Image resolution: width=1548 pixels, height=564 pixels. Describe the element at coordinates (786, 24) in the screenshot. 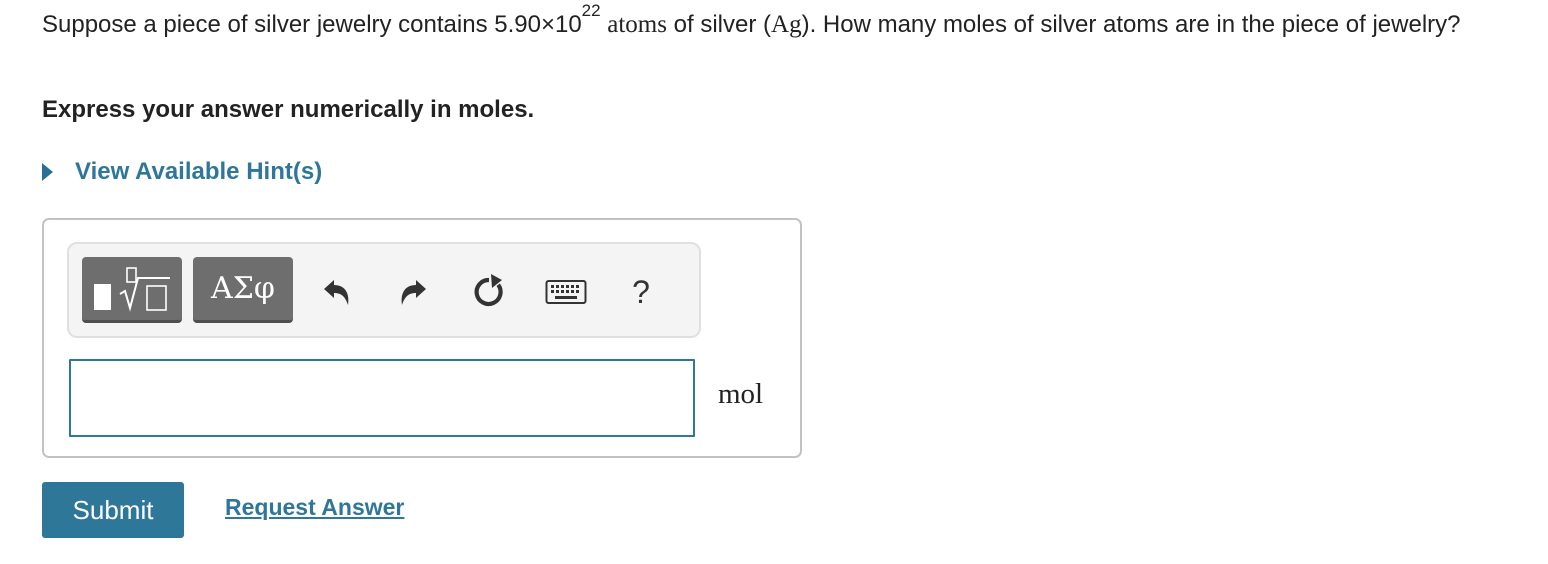

I see `element-math: Ag` at that location.